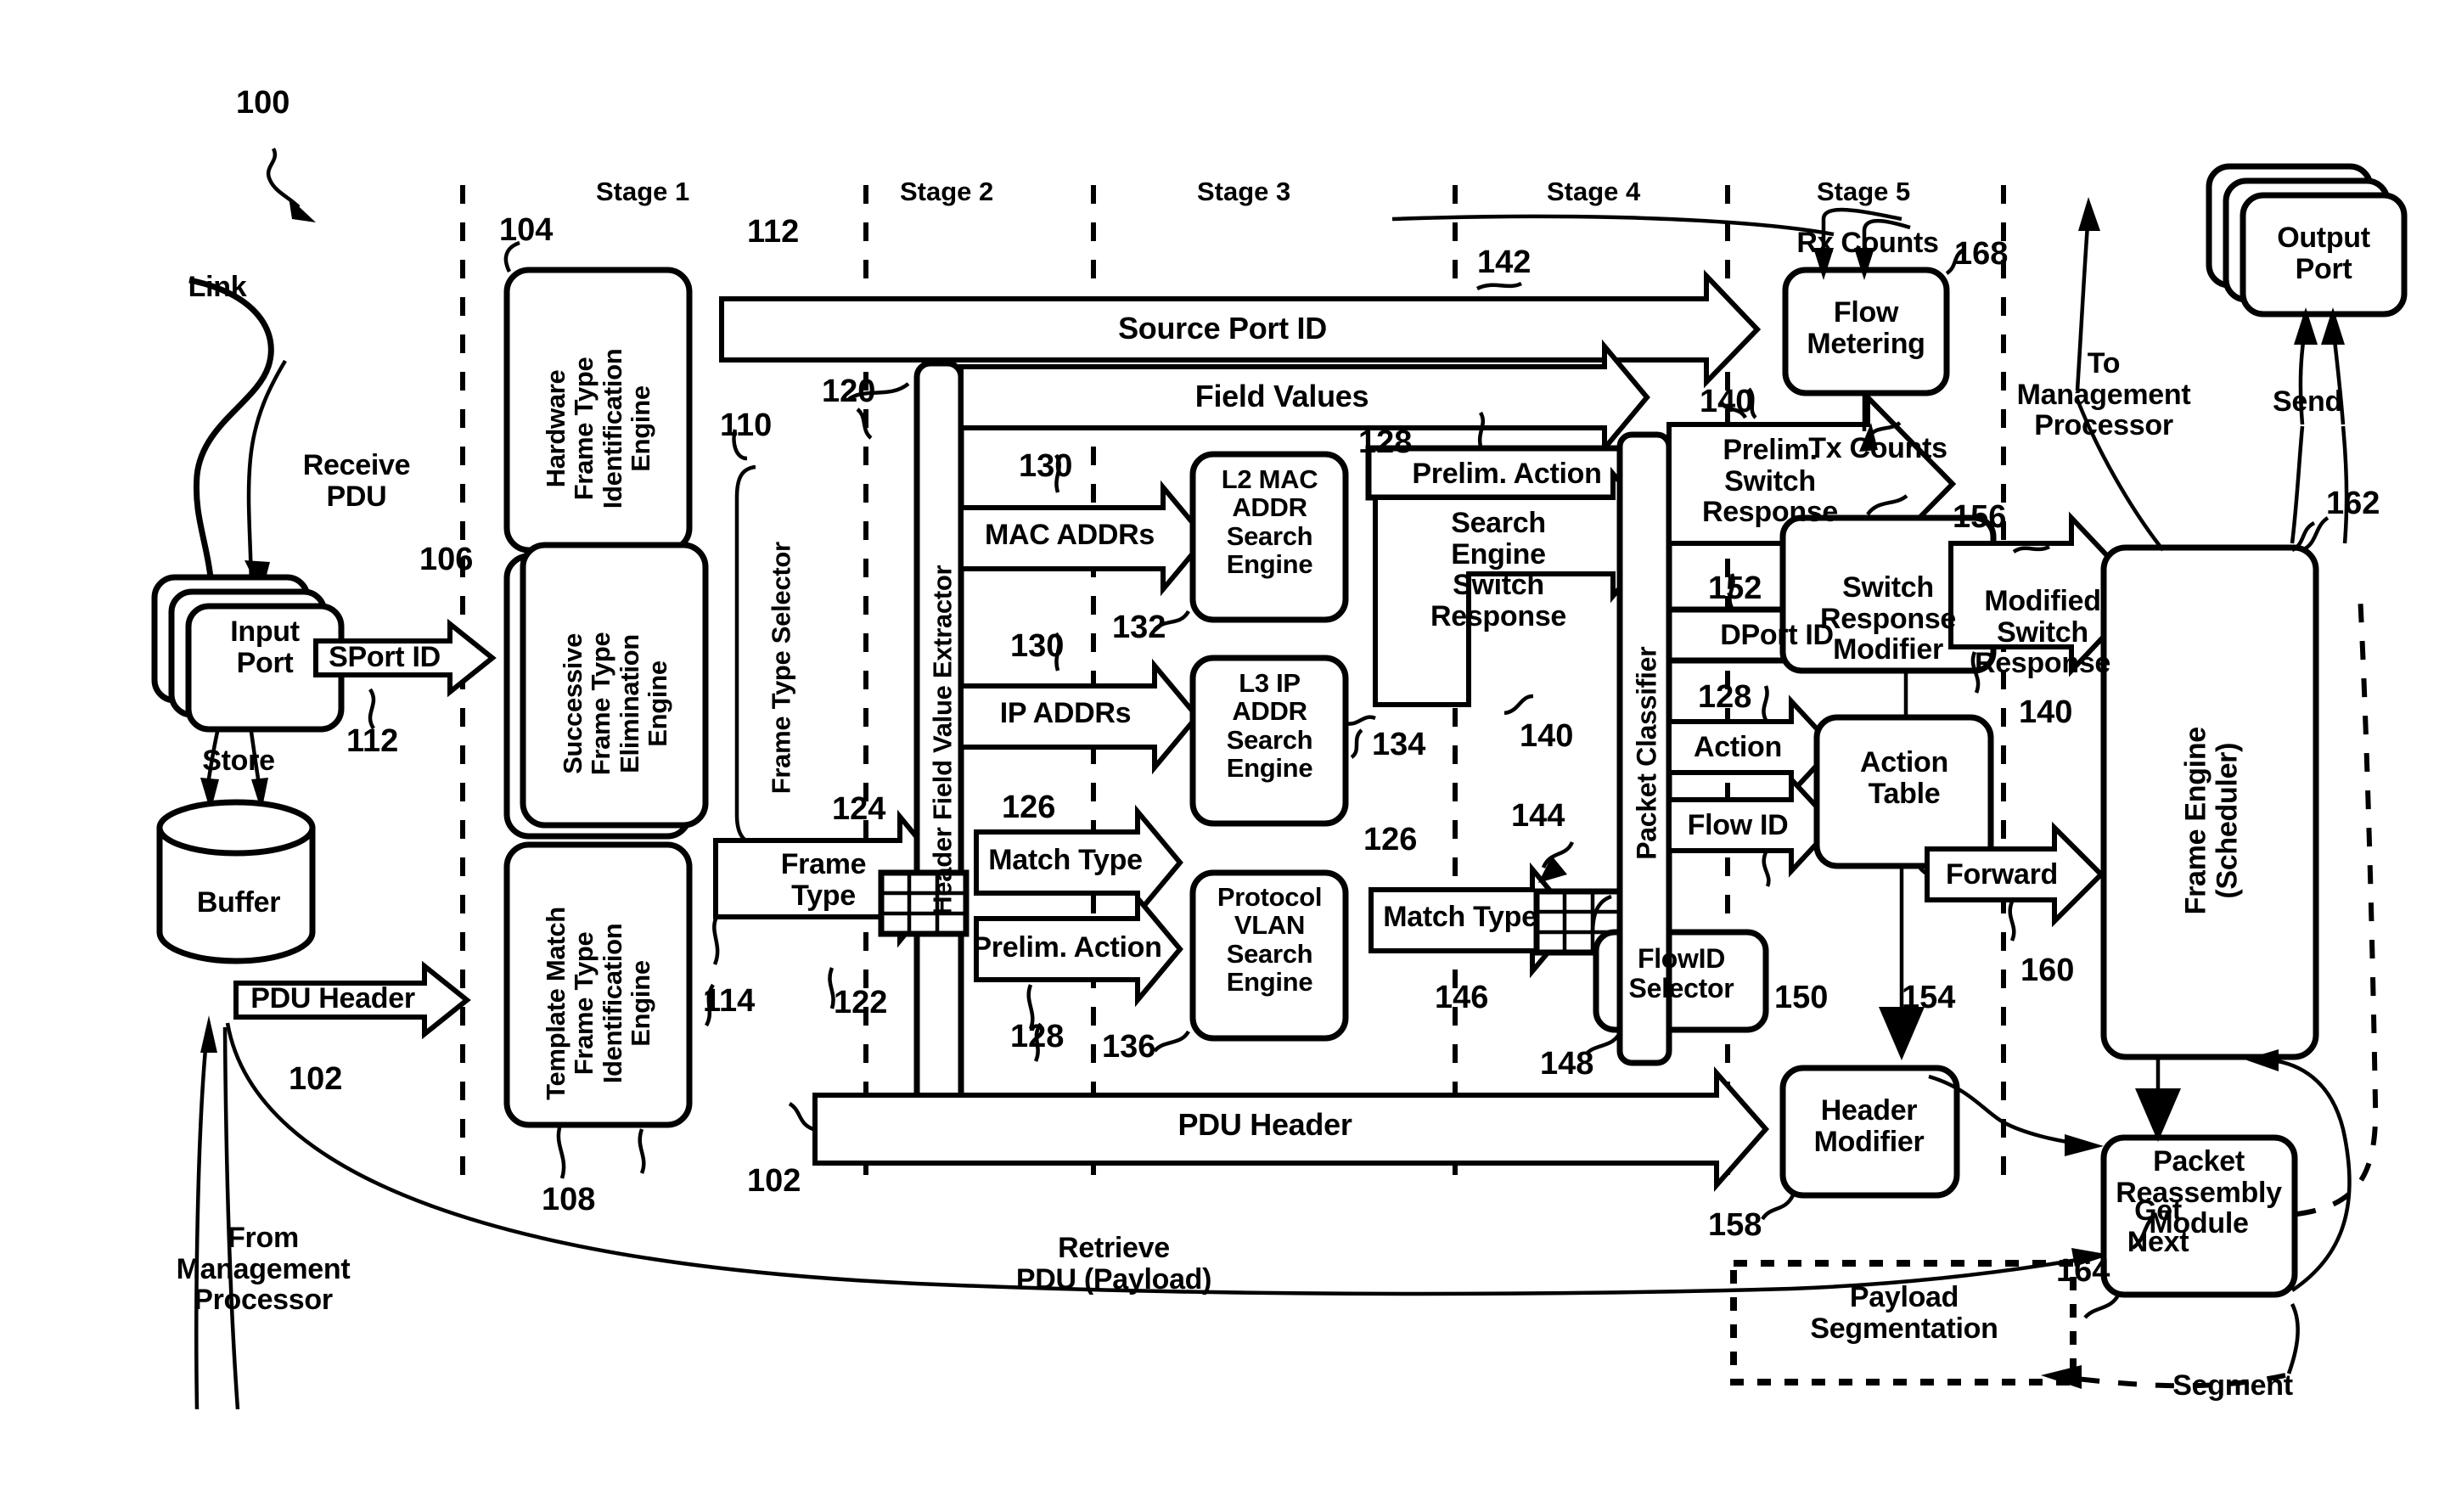  What do you see at coordinates (1869, 1126) in the screenshot?
I see `header-modifier-label: Header Modifier` at bounding box center [1869, 1126].